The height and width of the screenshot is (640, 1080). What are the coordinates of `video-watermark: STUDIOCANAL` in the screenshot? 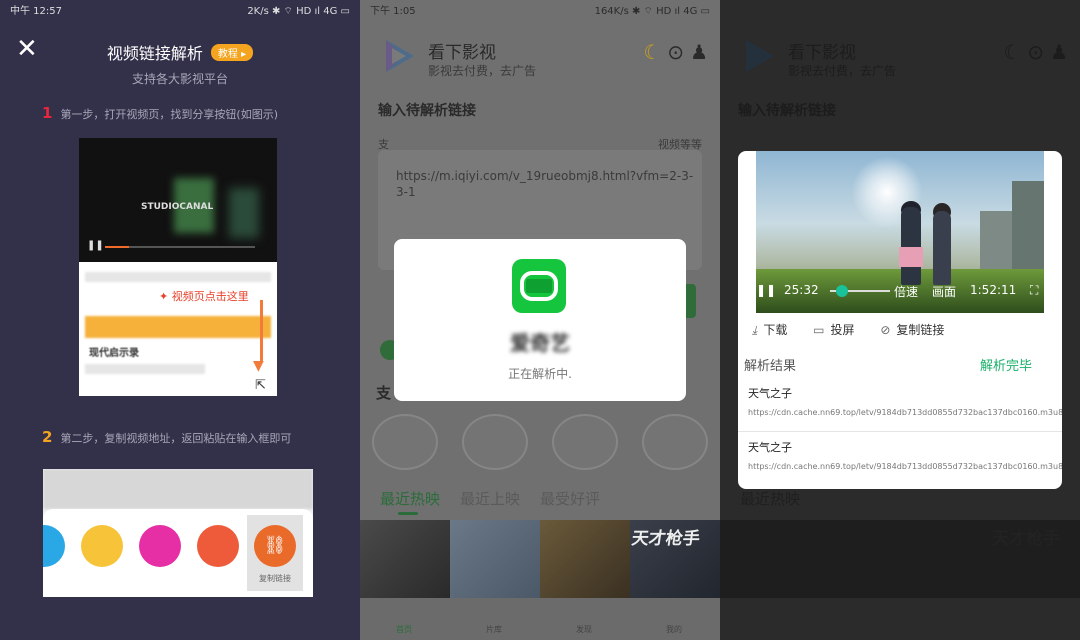 It's located at (177, 207).